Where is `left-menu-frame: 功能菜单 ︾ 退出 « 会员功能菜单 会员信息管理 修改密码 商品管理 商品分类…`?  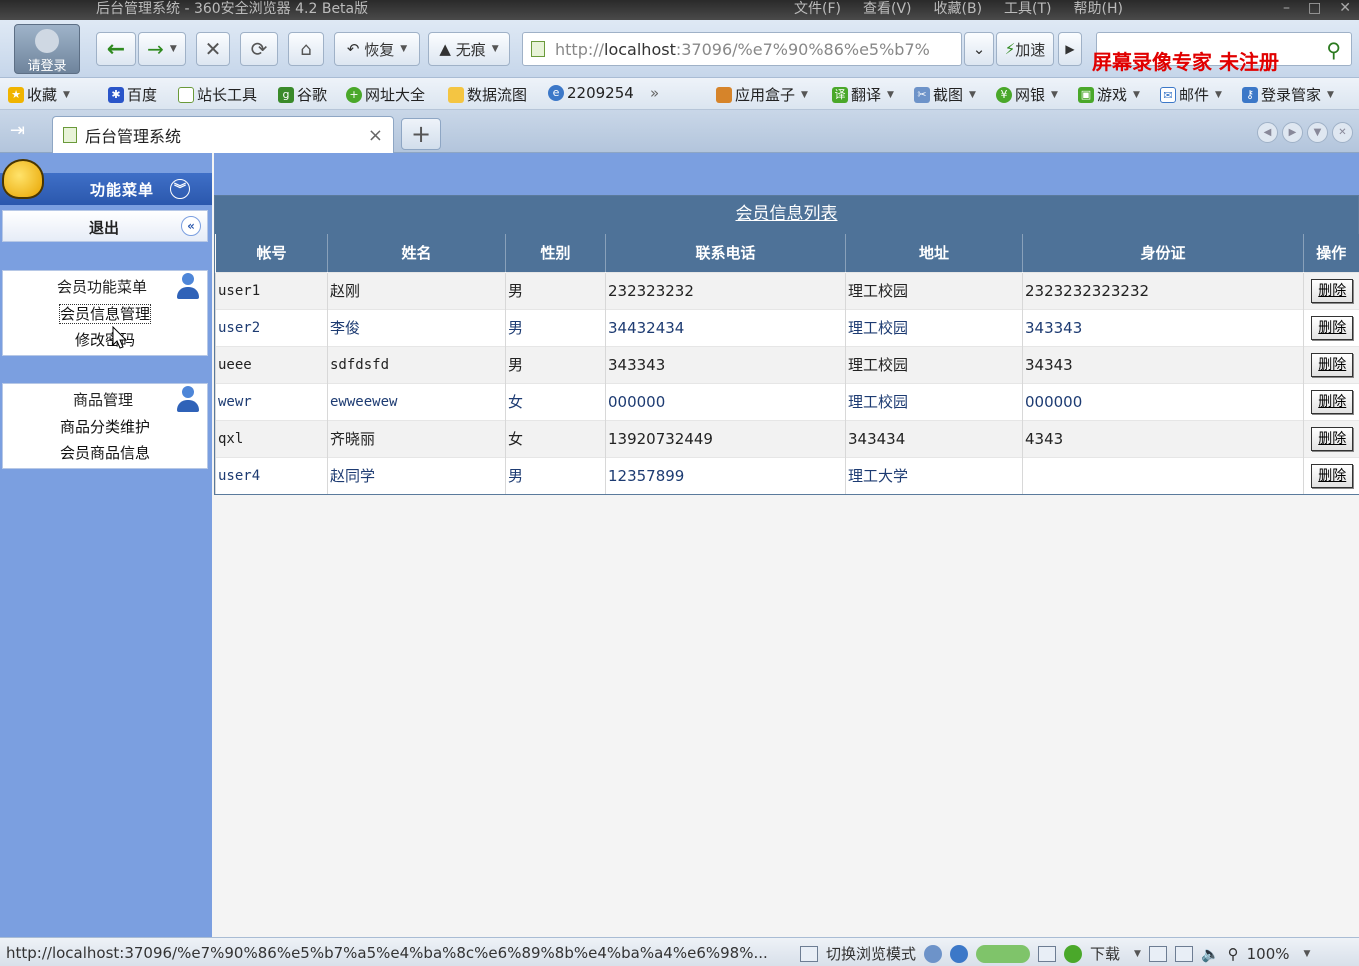
left-menu-frame: 功能菜单 ︾ 退出 « 会员功能菜单 会员信息管理 修改密码 商品管理 商品分类… is located at coordinates (106, 545).